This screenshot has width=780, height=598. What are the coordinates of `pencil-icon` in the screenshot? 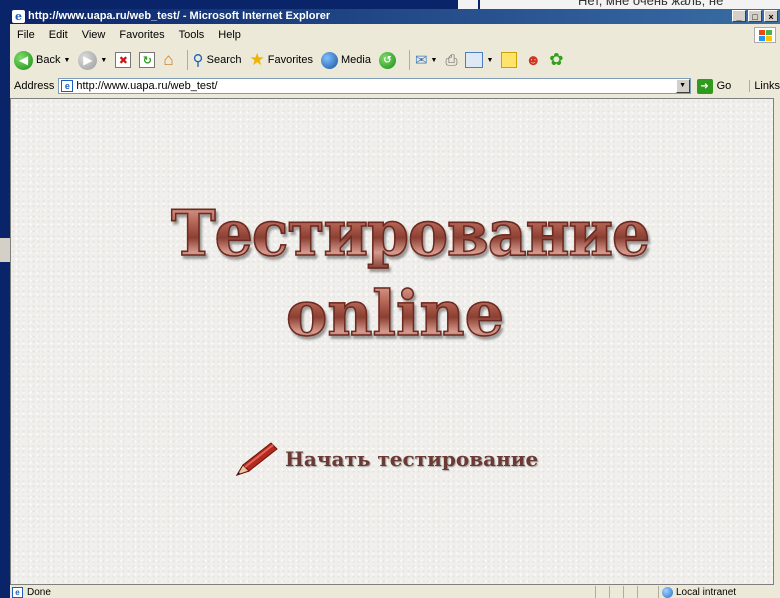 It's located at (256, 459).